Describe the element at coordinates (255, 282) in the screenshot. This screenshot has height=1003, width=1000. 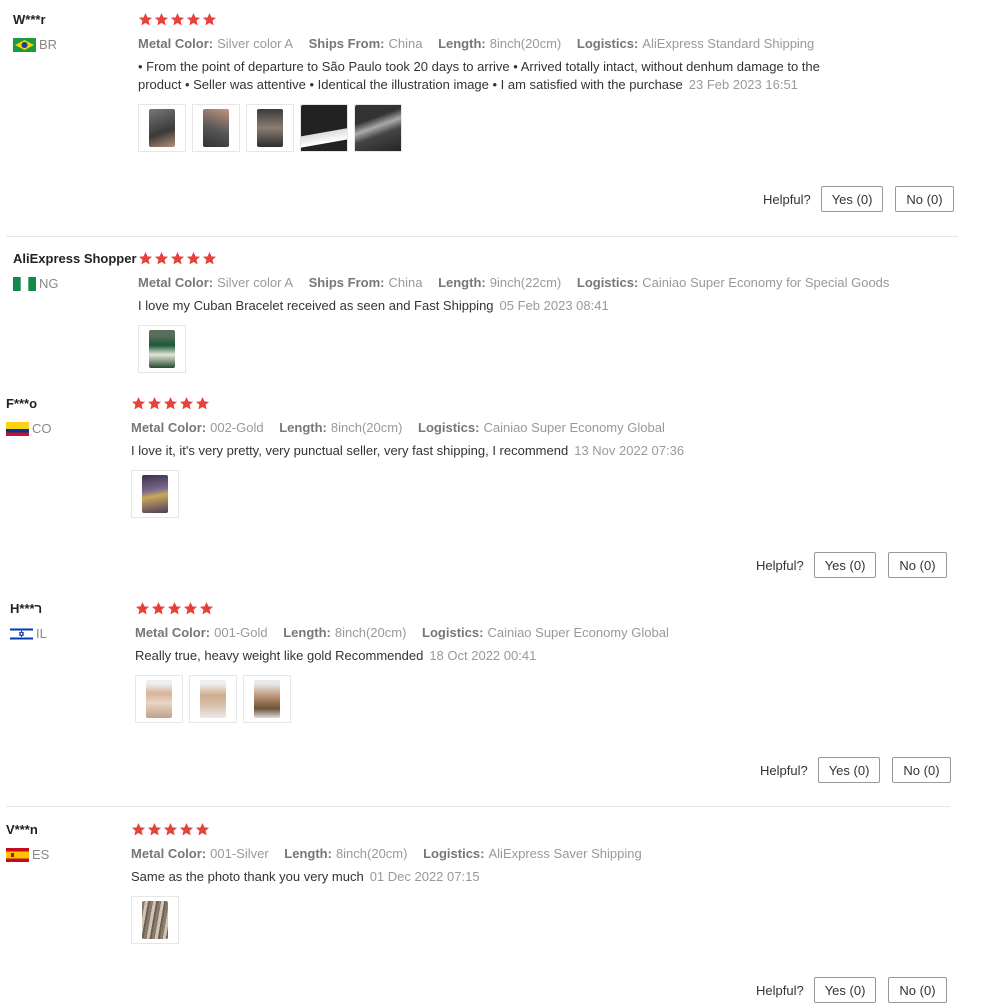
I see `metal-color-value: Silver color A` at that location.